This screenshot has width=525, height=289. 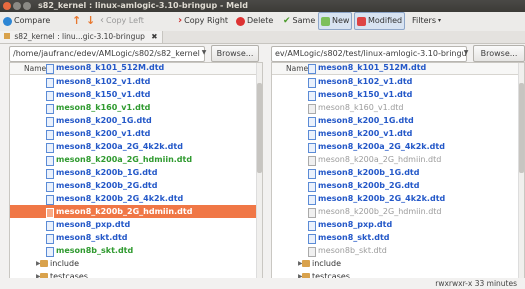 What do you see at coordinates (262, 37) in the screenshot?
I see `tab-bar: s82_kernel : linu...gic-3.10-bringup ✖` at bounding box center [262, 37].